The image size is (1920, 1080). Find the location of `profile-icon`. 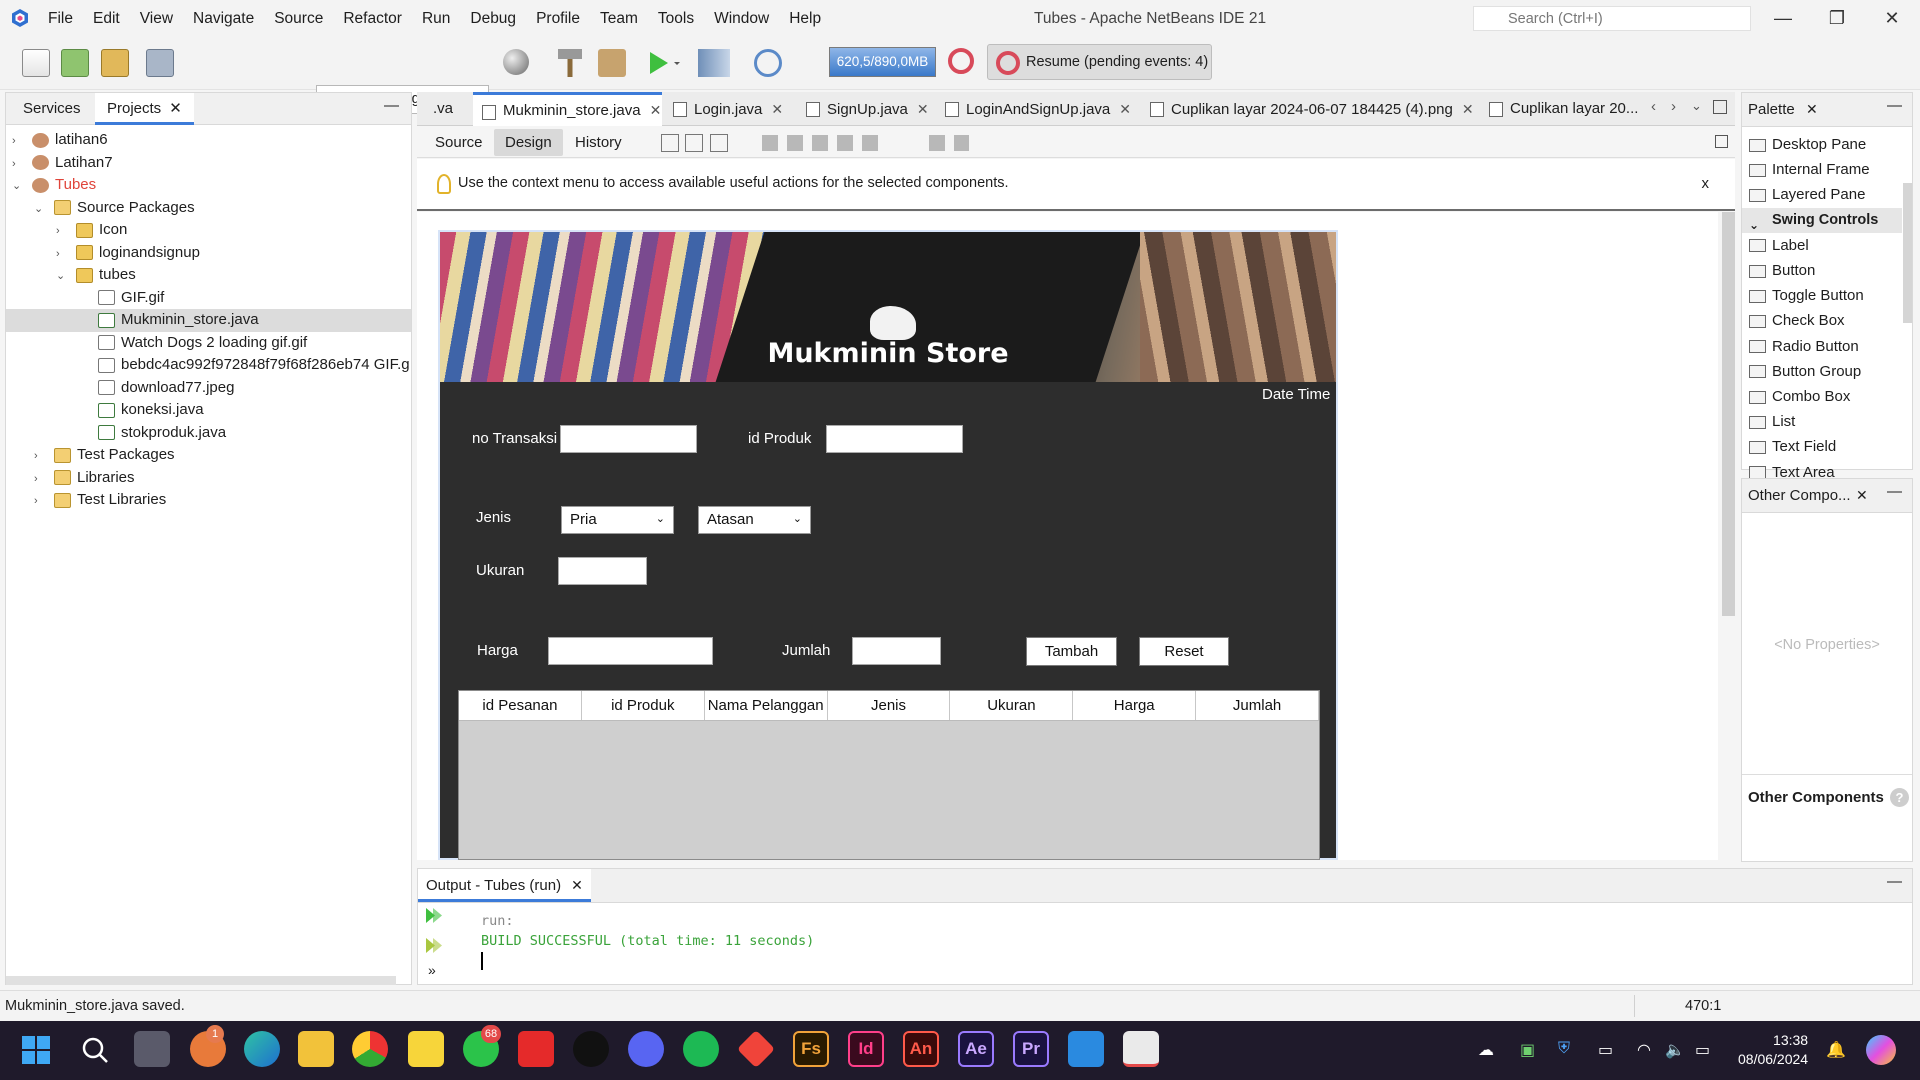

profile-icon is located at coordinates (768, 63).